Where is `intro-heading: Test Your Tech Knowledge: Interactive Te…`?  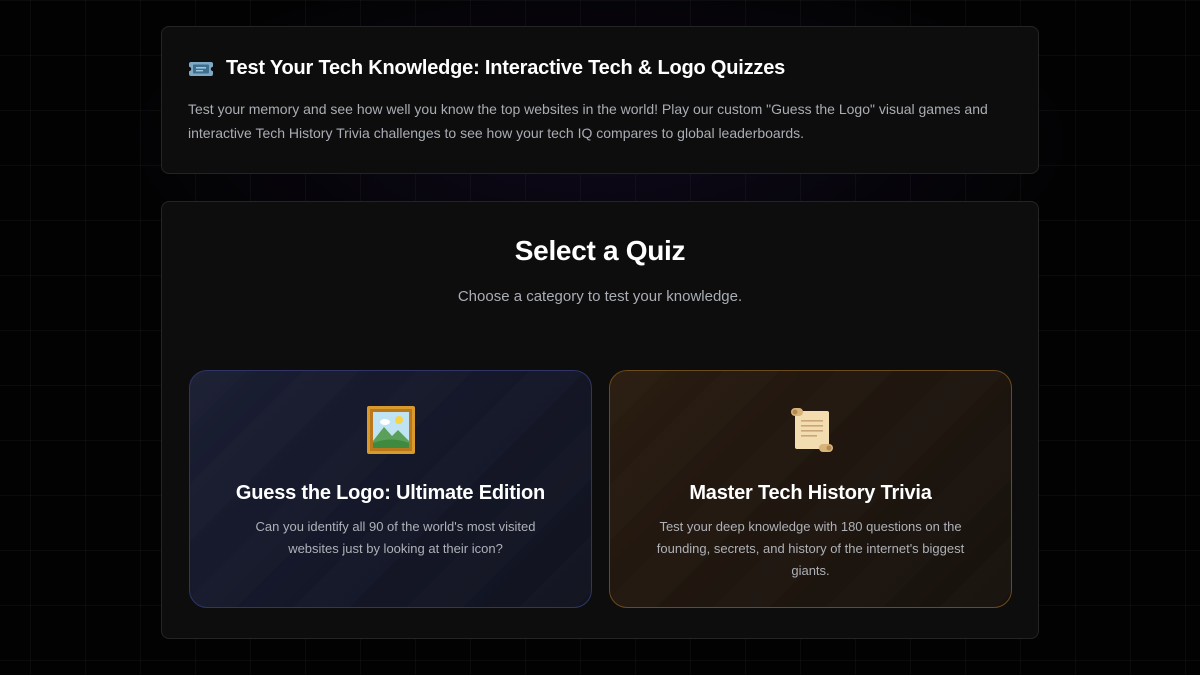 intro-heading: Test Your Tech Knowledge: Interactive Te… is located at coordinates (600, 68).